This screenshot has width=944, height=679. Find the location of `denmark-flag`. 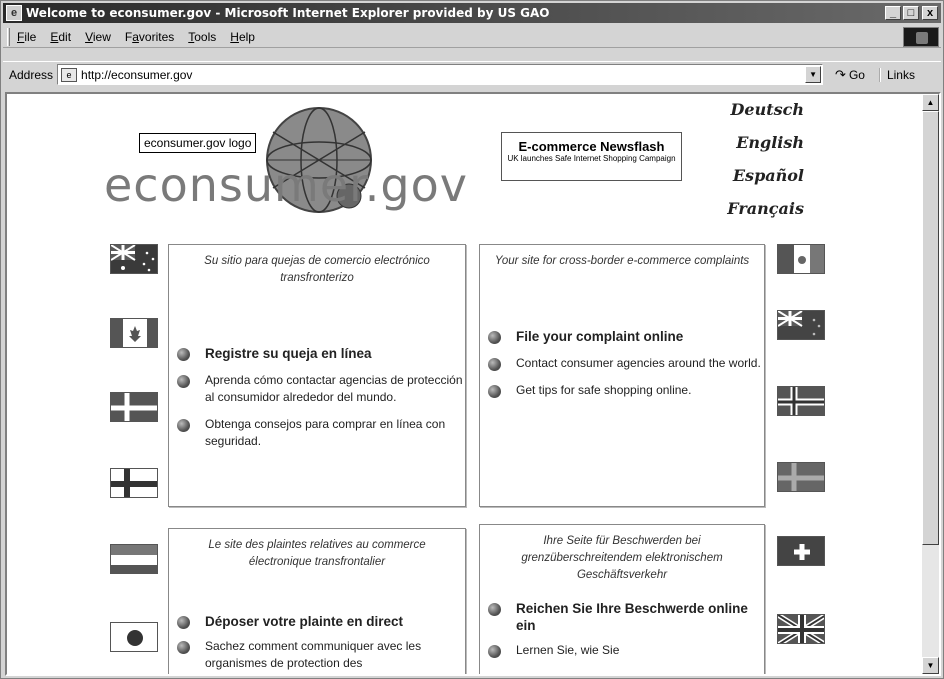

denmark-flag is located at coordinates (134, 407).